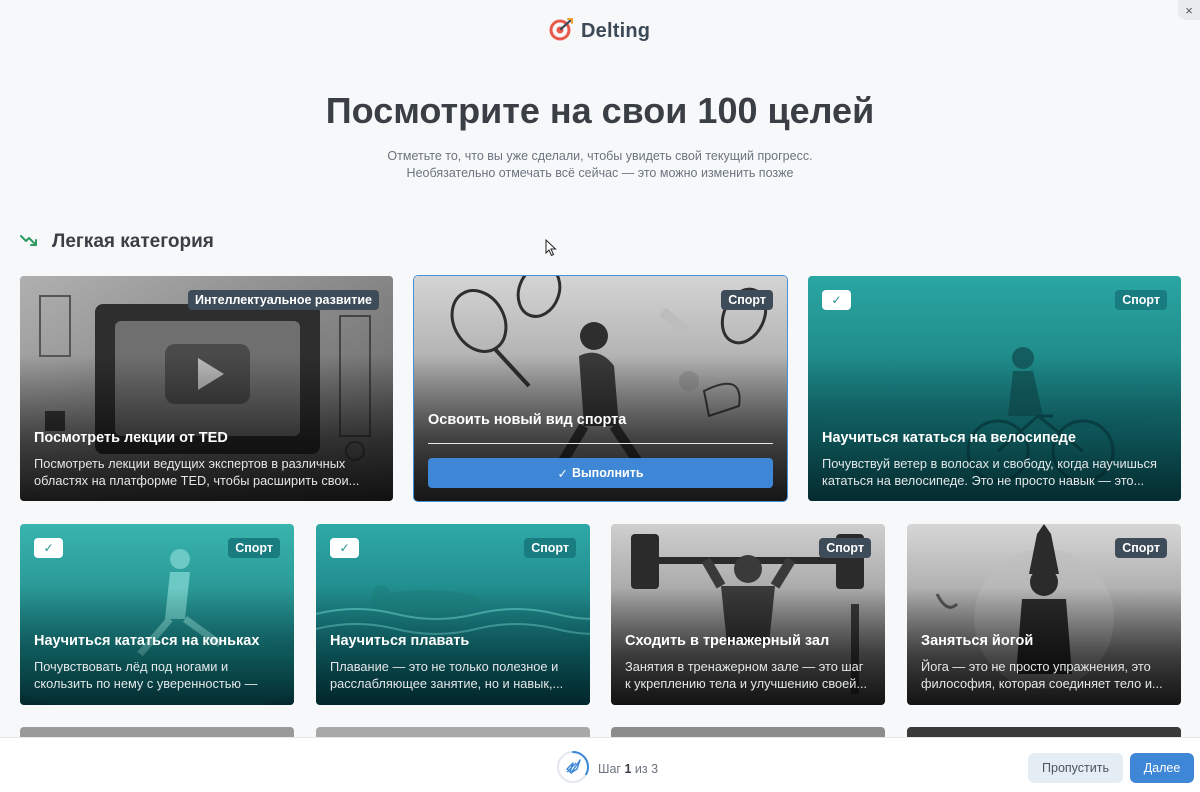  I want to click on complete-button-label: Выполнить, so click(607, 473).